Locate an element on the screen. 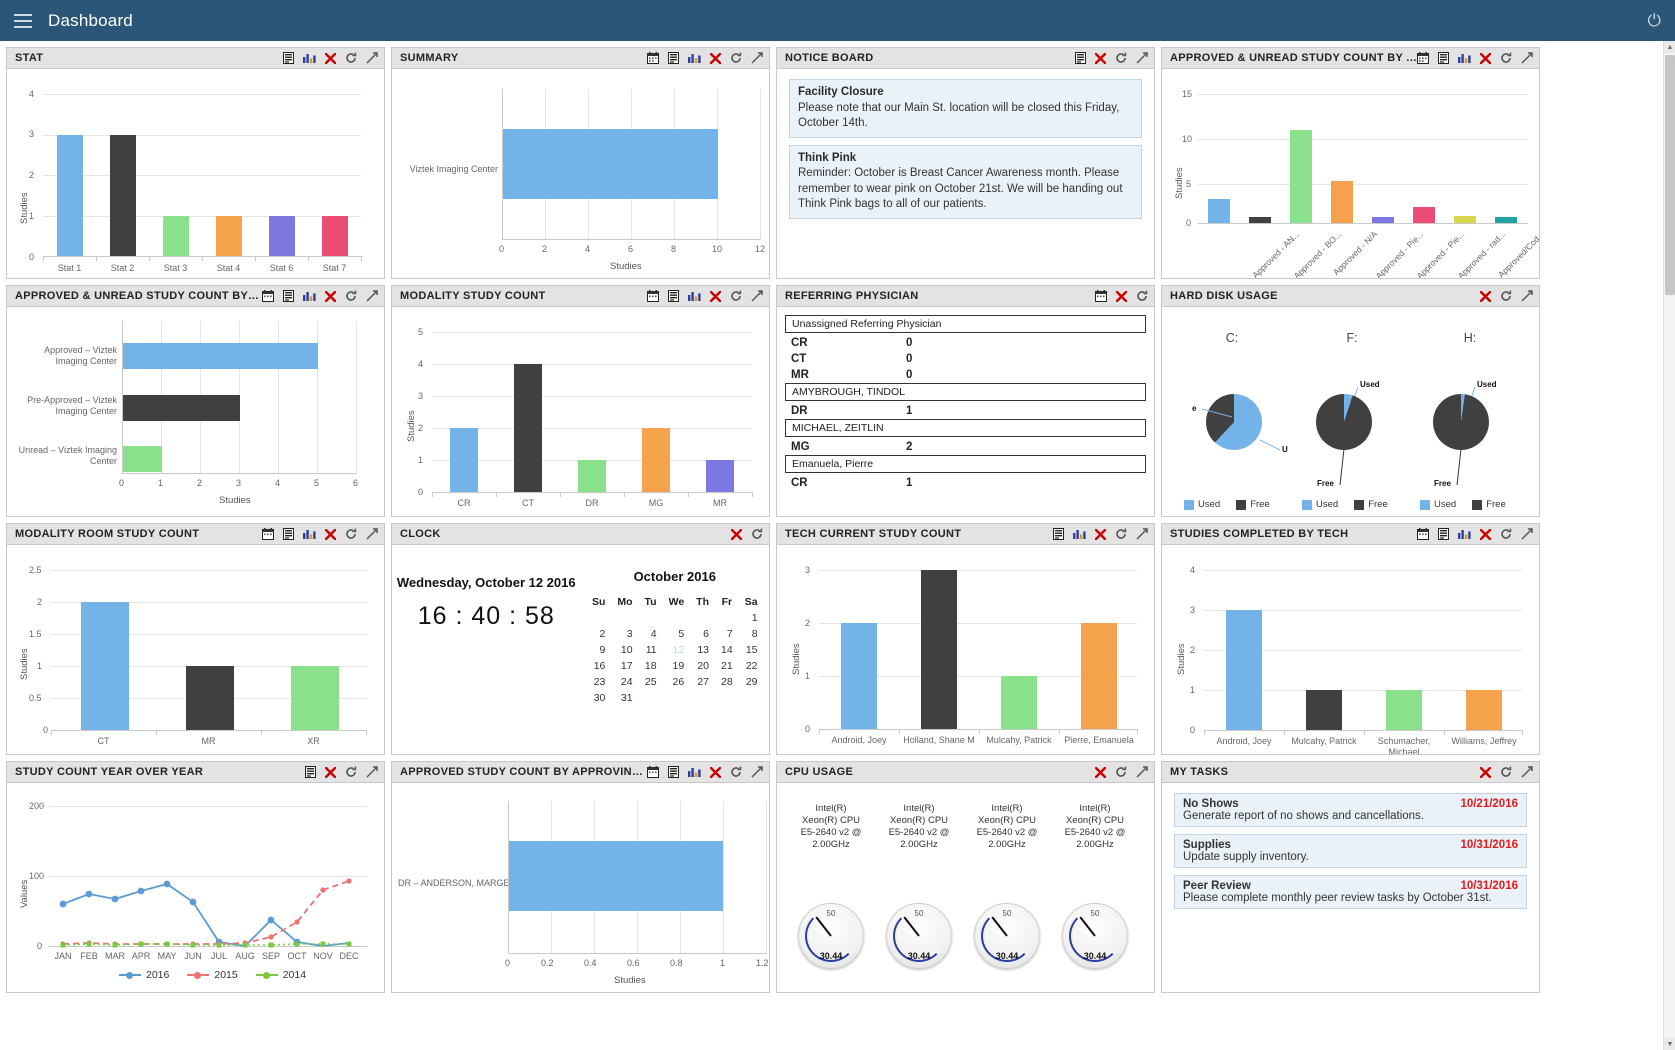  scroll-up-arrow: ▲ is located at coordinates (1669, 47).